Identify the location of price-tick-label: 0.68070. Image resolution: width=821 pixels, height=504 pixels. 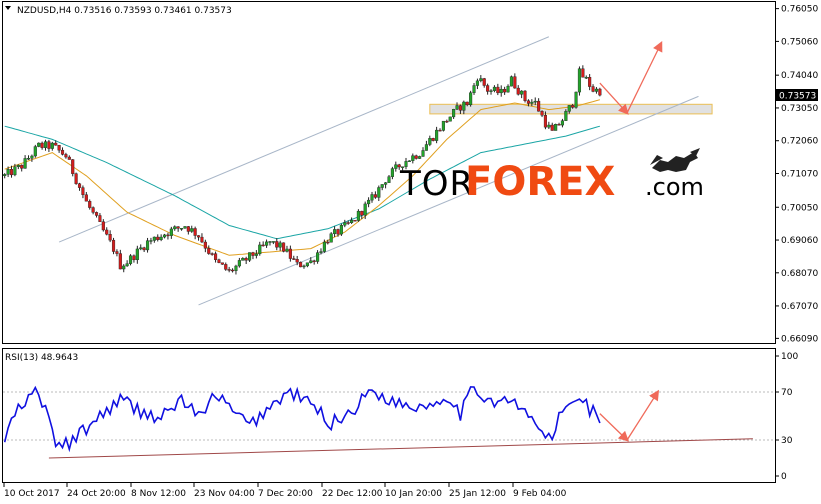
(799, 274).